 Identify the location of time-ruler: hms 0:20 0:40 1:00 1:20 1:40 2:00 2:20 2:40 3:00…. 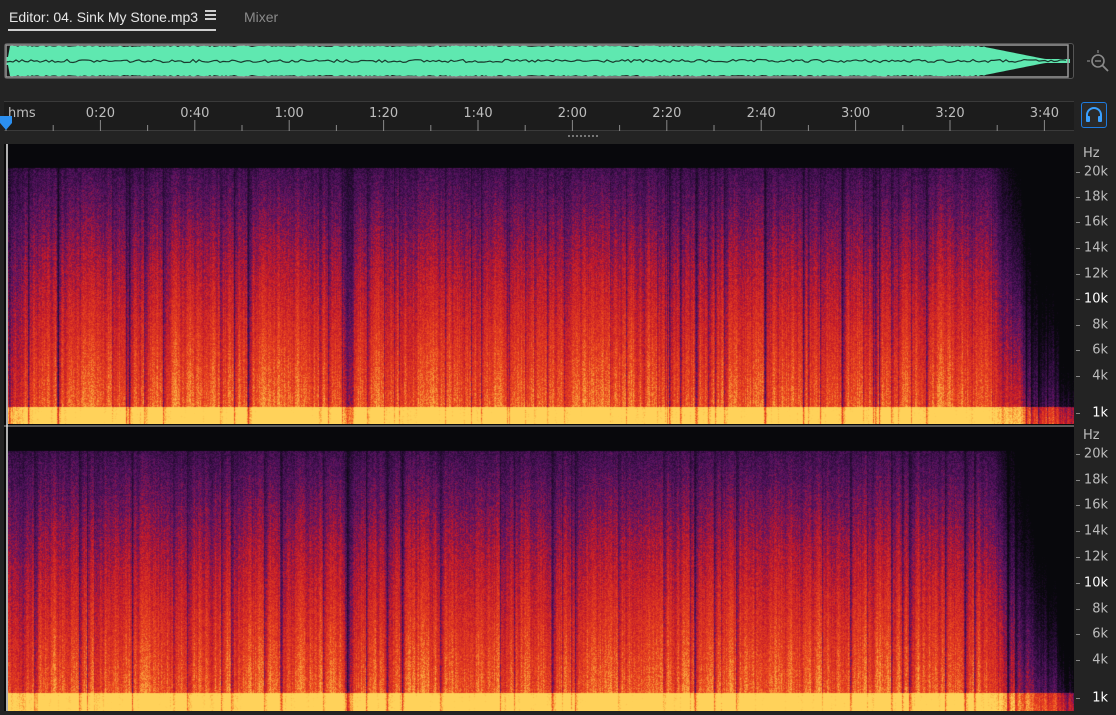
(539, 116).